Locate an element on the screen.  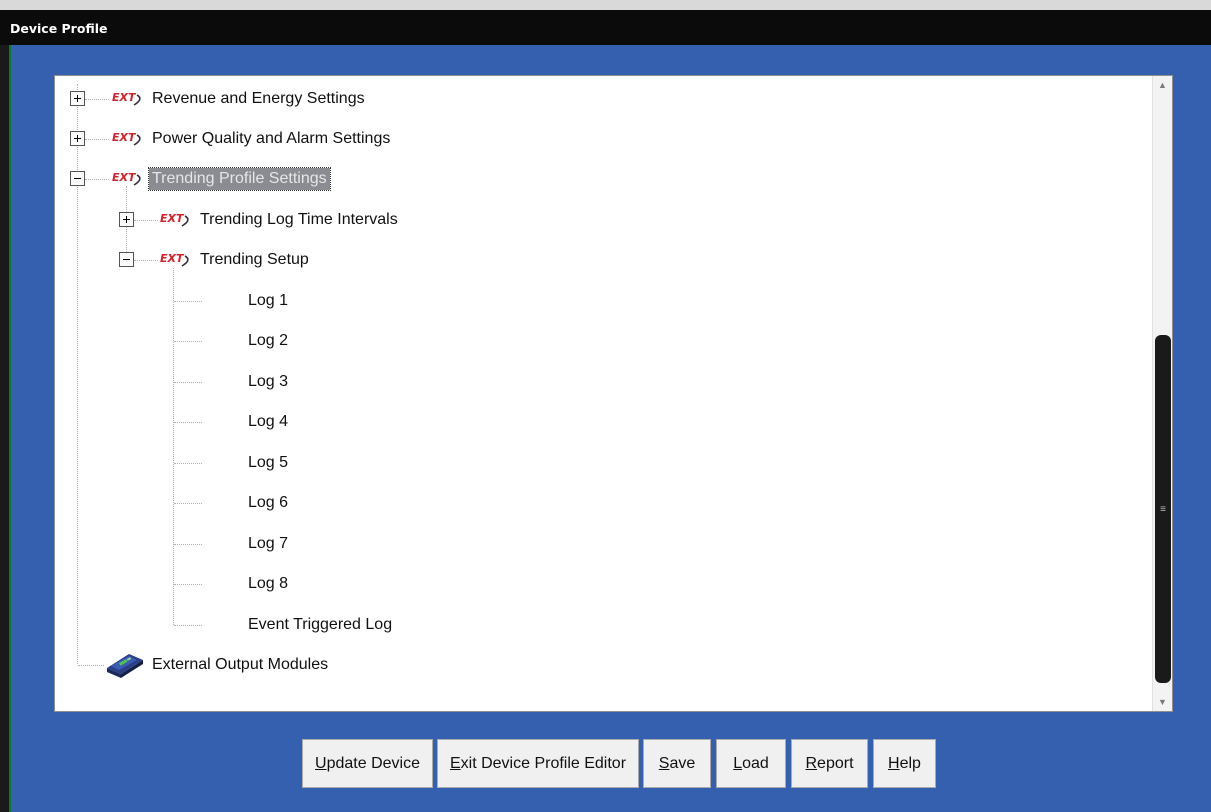
tree-connector-trending-setup is located at coordinates (173, 446).